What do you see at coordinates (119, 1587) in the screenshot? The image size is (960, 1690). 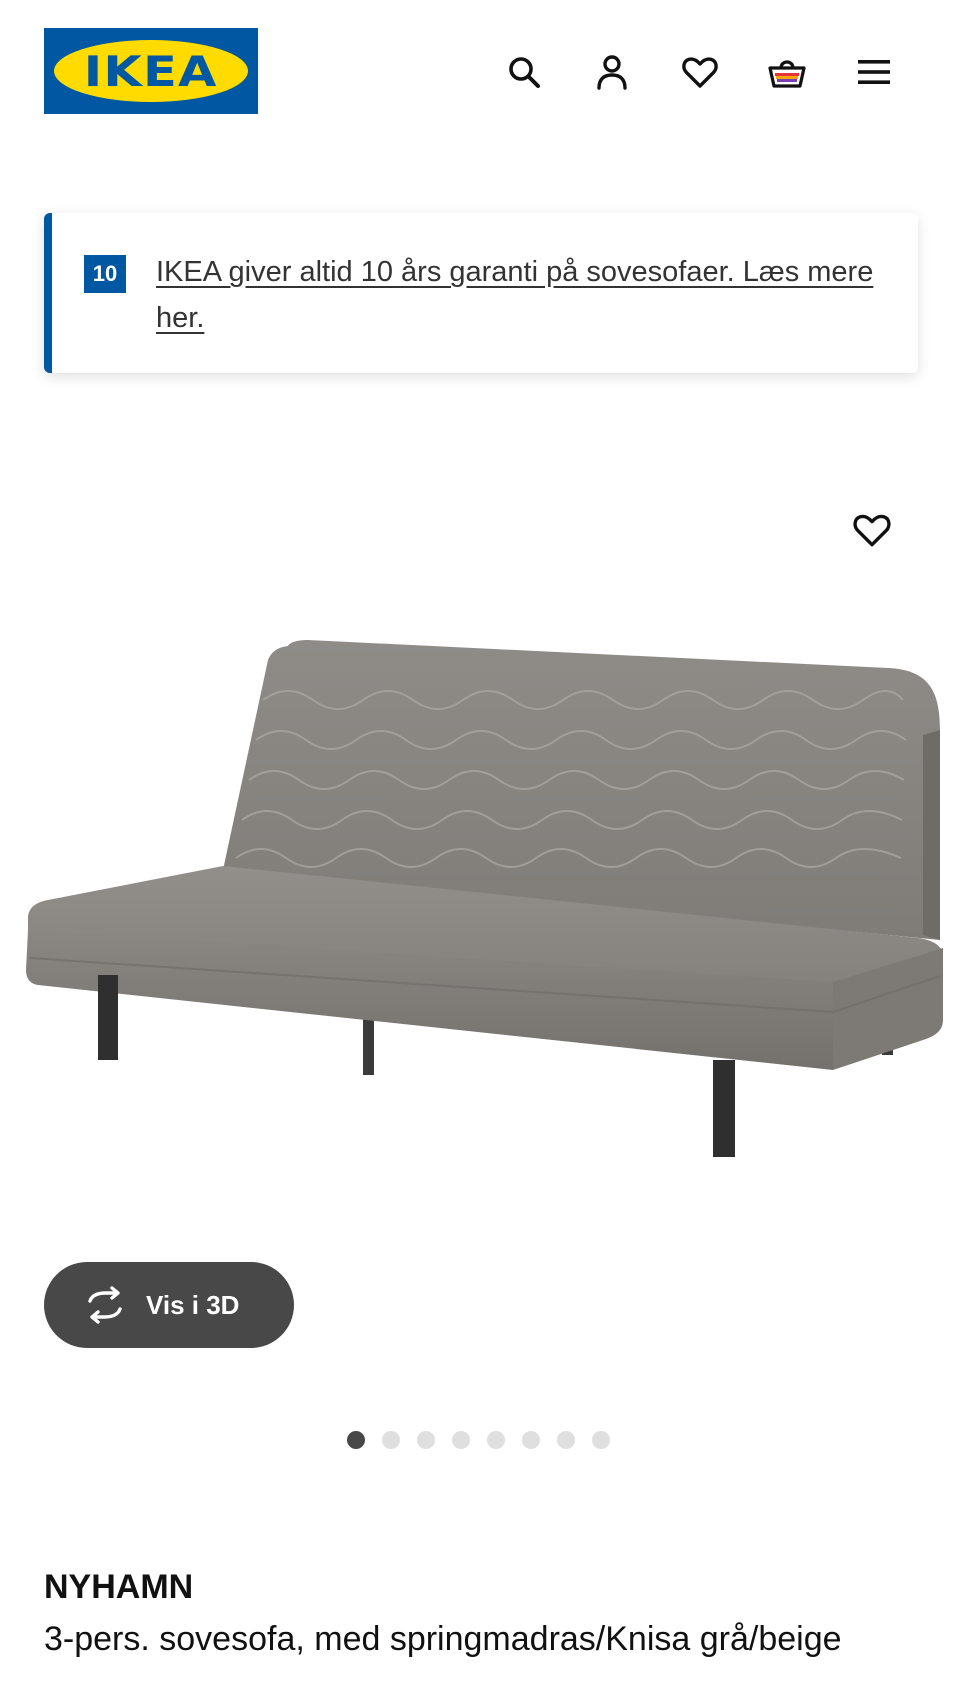 I see `product-name: NYHAMN` at bounding box center [119, 1587].